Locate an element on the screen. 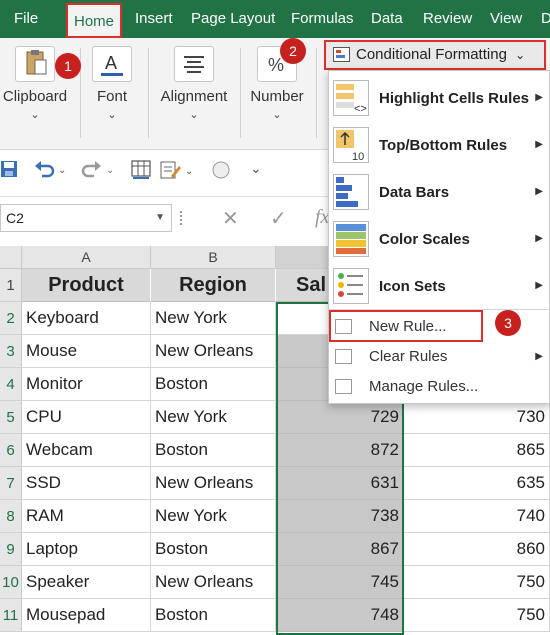 The height and width of the screenshot is (635, 550). cell-sales: 867 is located at coordinates (340, 549).